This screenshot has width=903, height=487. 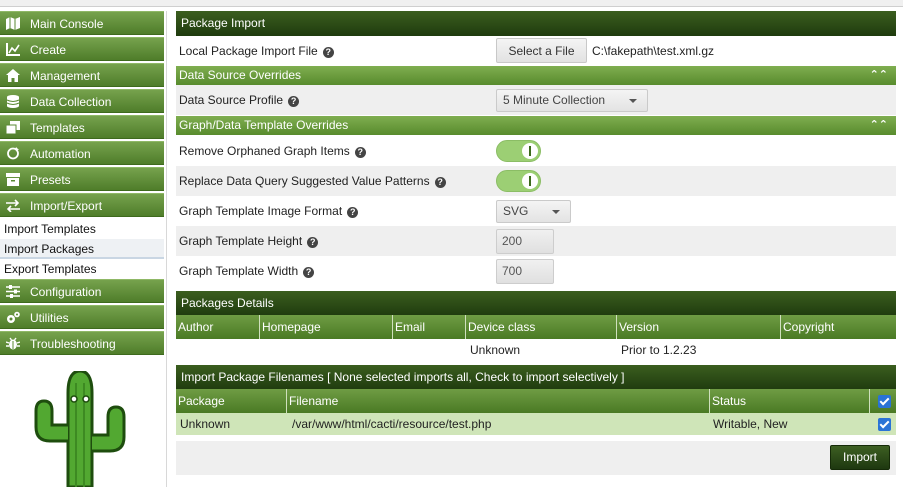 I want to click on nav-utilities: Utilities, so click(x=82, y=317).